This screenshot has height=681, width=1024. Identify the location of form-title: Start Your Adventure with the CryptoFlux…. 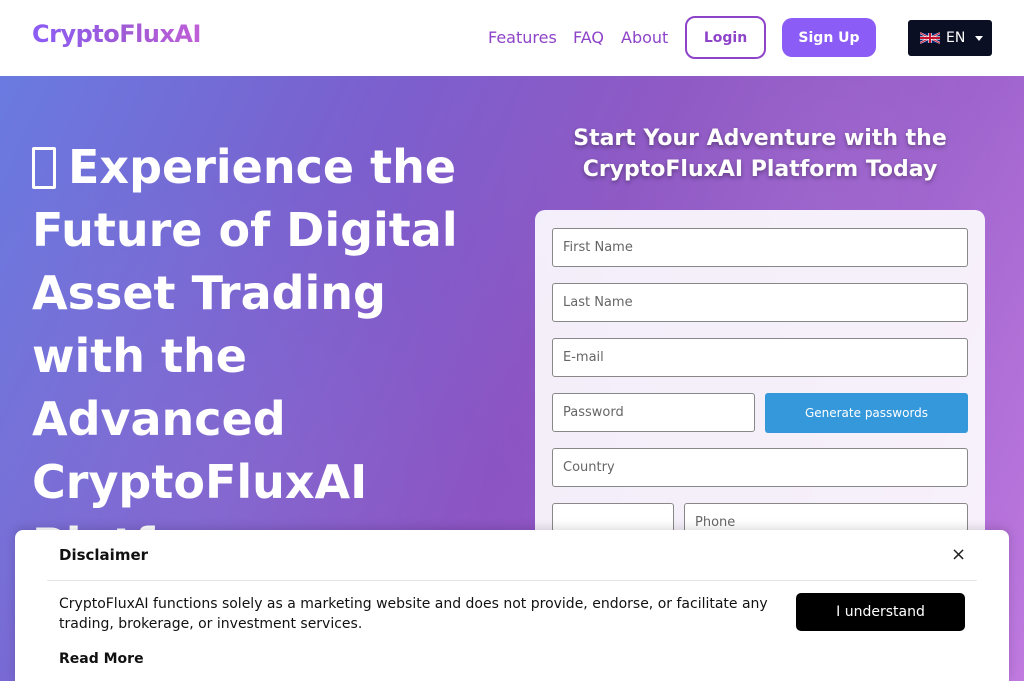
(760, 154).